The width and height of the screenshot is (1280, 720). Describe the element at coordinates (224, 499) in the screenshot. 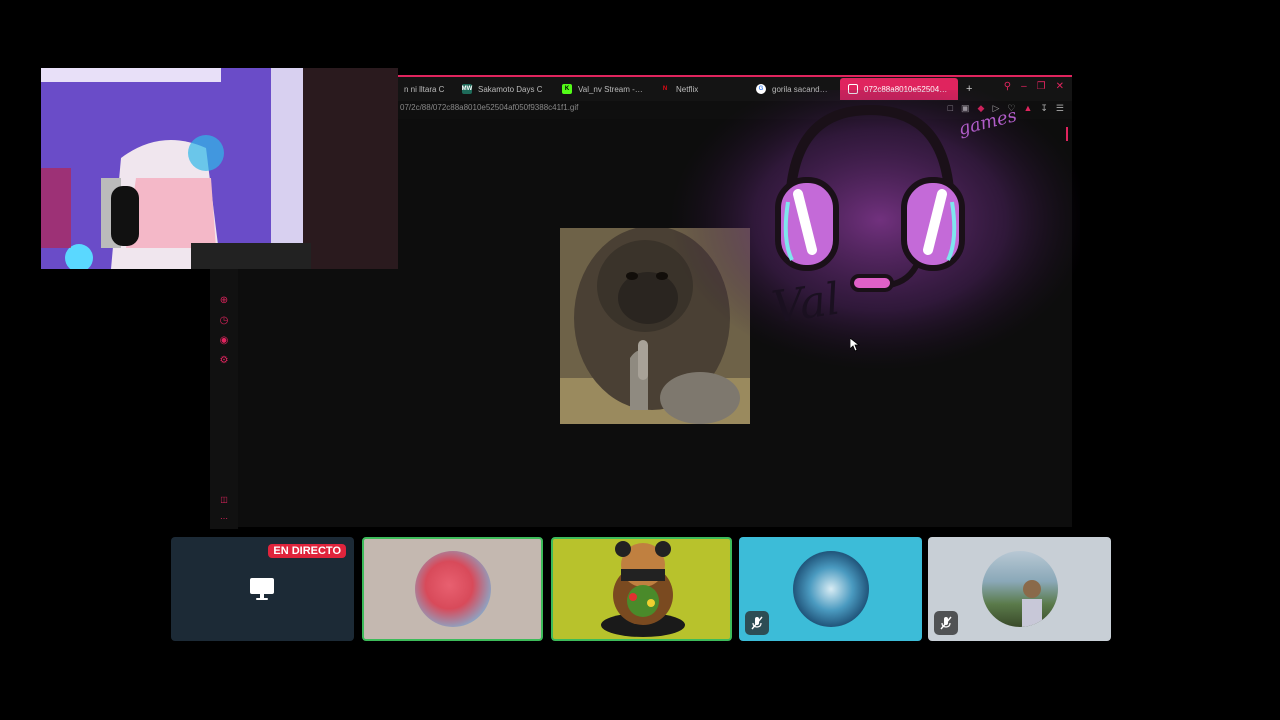

I see `panel-icon: ◫` at that location.